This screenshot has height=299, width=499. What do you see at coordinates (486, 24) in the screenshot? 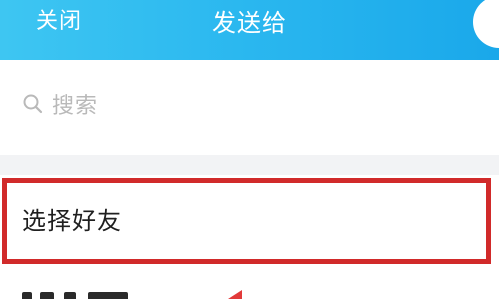
I see `toggle-switch` at bounding box center [486, 24].